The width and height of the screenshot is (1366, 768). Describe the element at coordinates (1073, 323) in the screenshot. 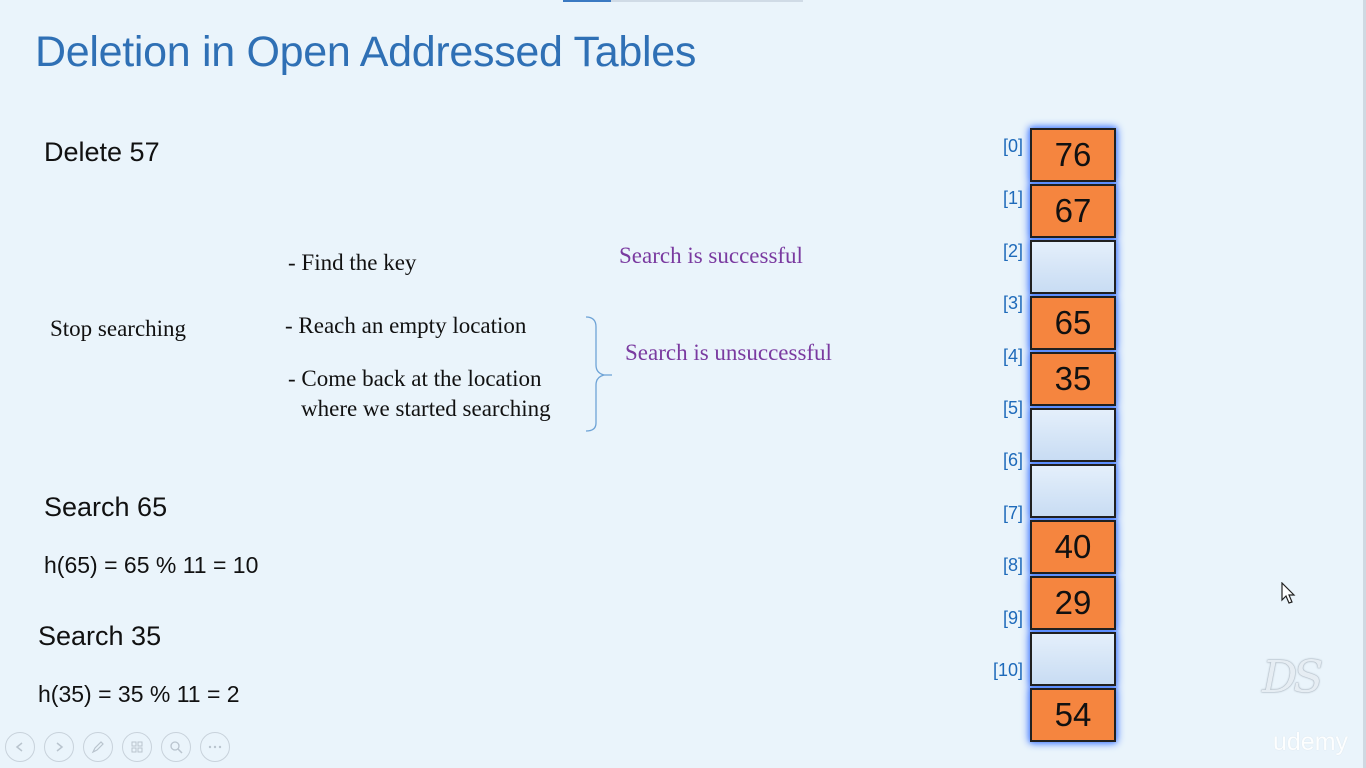

I see `table-slot-3: 65` at that location.